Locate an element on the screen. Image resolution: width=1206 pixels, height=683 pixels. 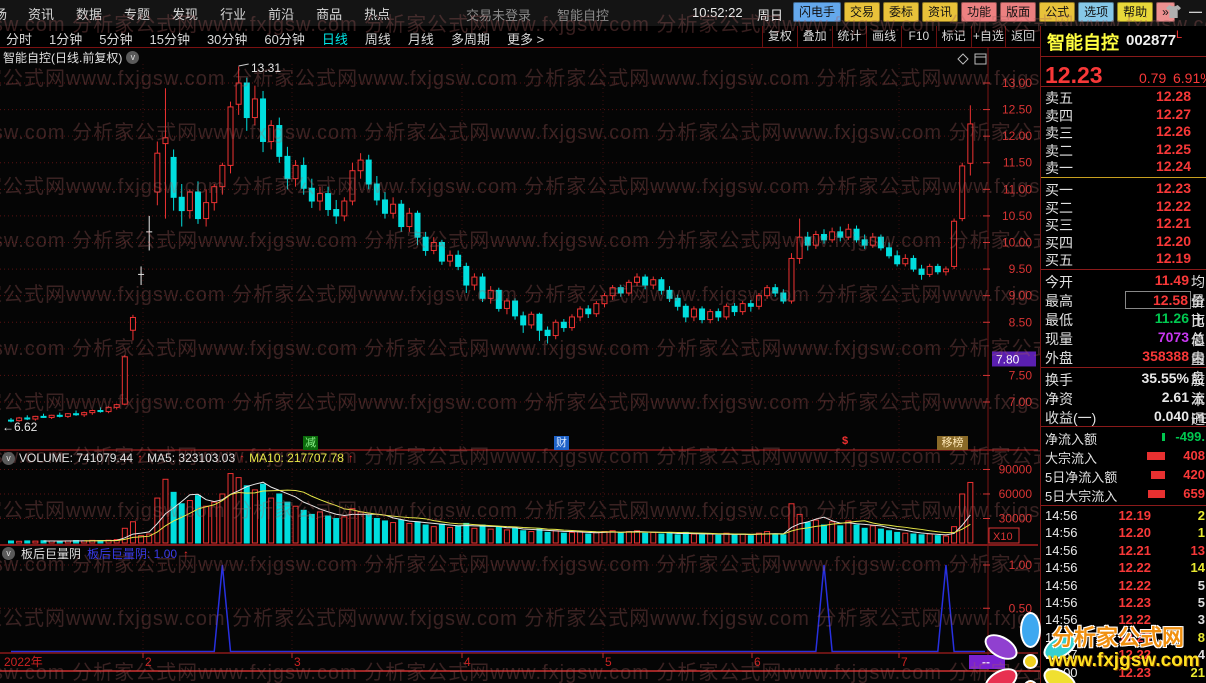
menu-item-前沿: 前沿 is located at coordinates (281, 13).